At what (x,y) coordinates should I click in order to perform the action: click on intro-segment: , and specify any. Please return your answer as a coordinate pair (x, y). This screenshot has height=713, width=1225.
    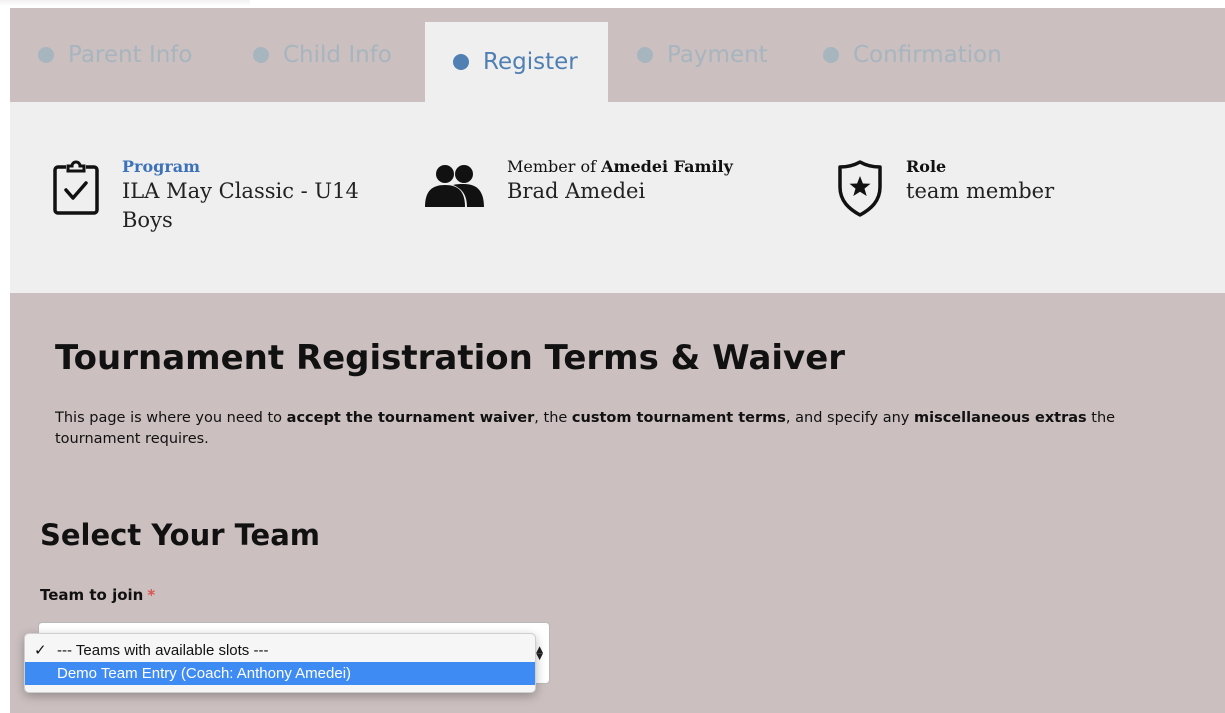
    Looking at the image, I should click on (849, 418).